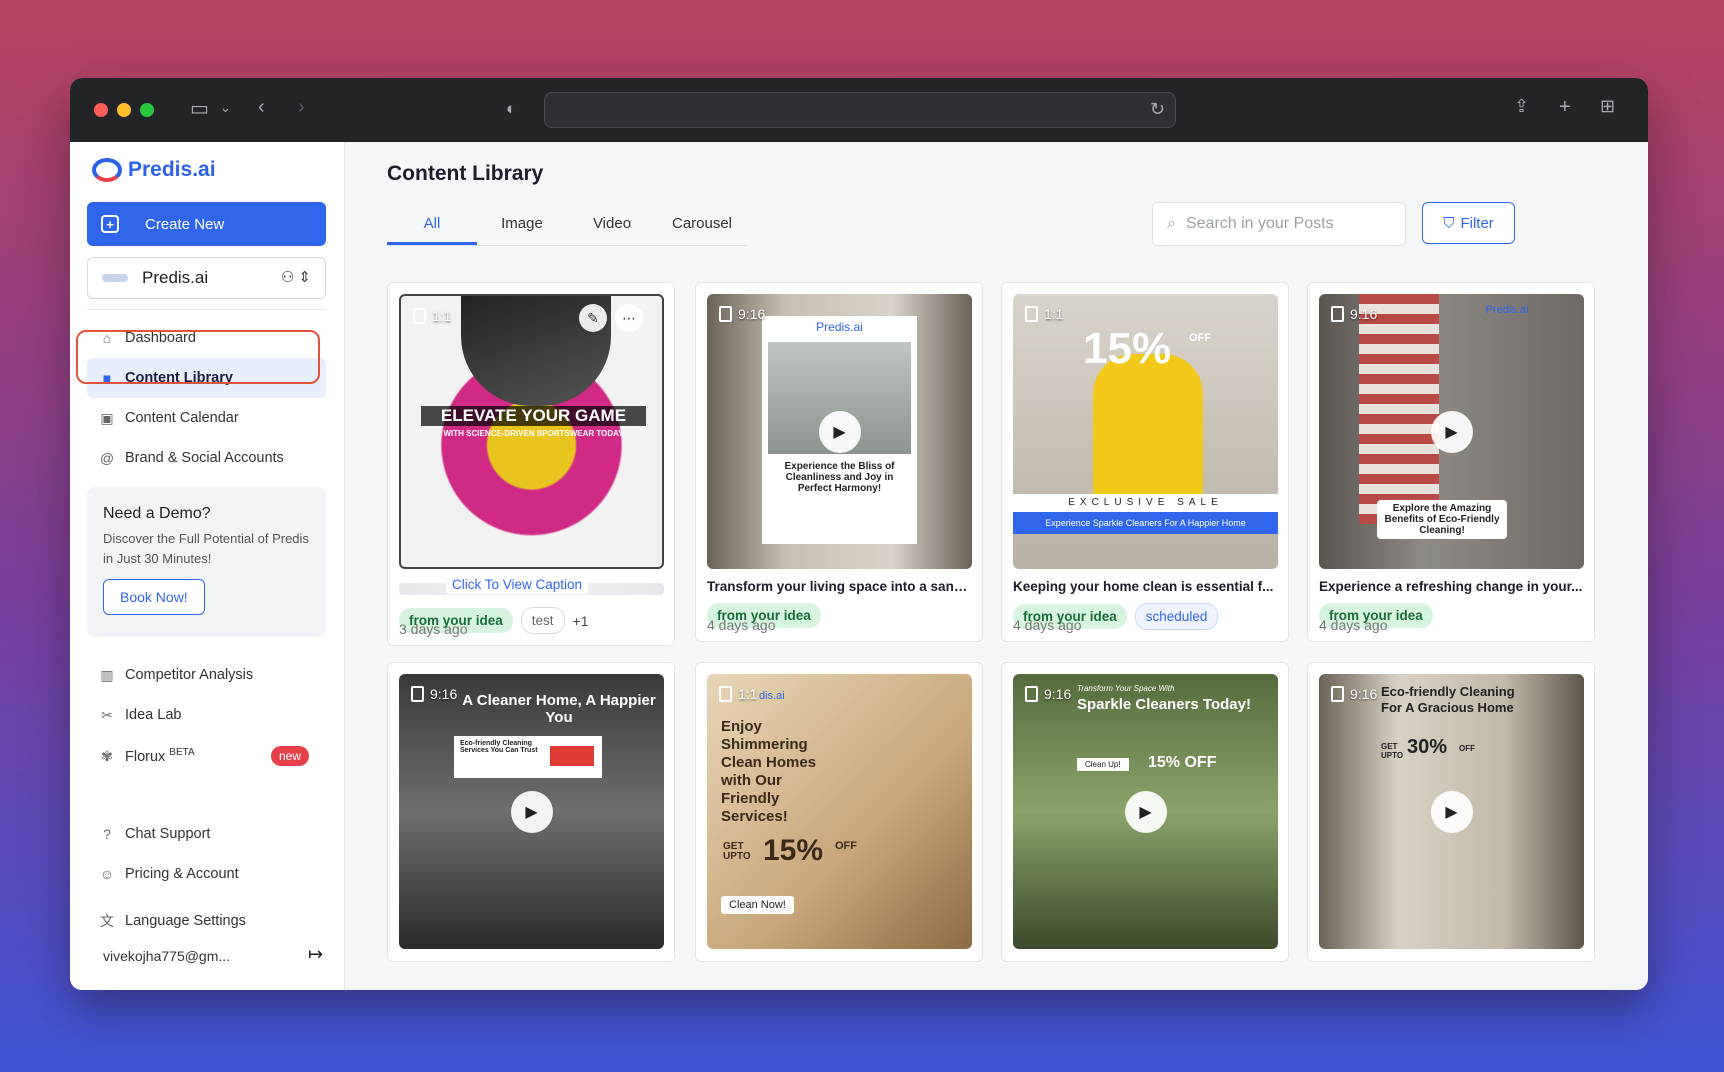 This screenshot has width=1724, height=1072. What do you see at coordinates (107, 921) in the screenshot?
I see `translate-icon: 文` at bounding box center [107, 921].